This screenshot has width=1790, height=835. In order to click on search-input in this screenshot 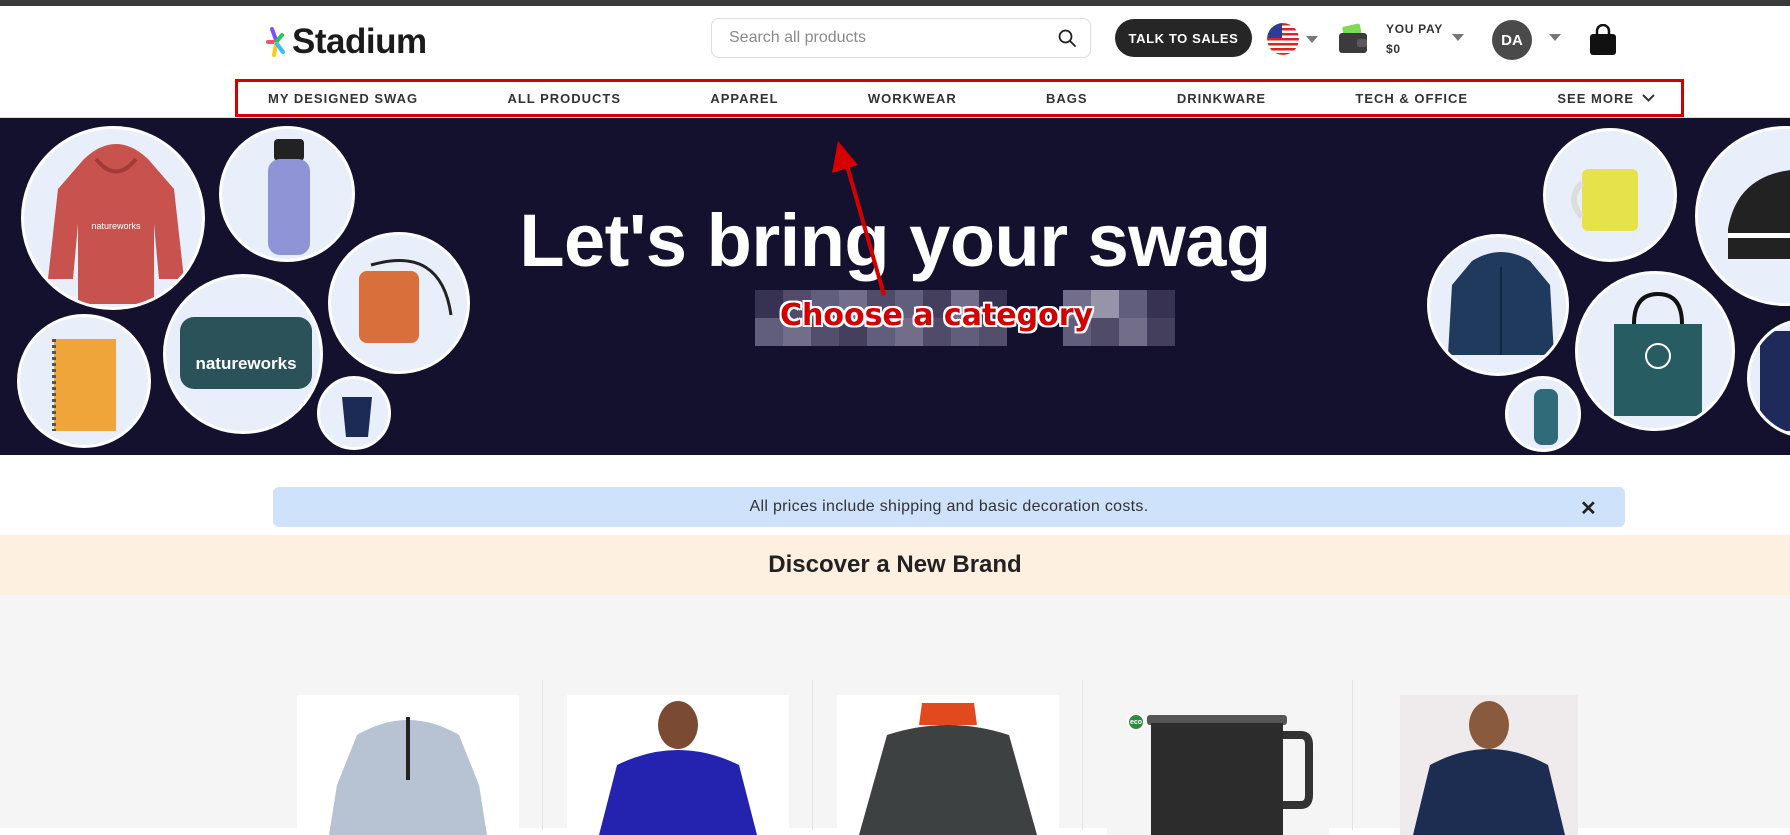, I will do `click(893, 38)`.